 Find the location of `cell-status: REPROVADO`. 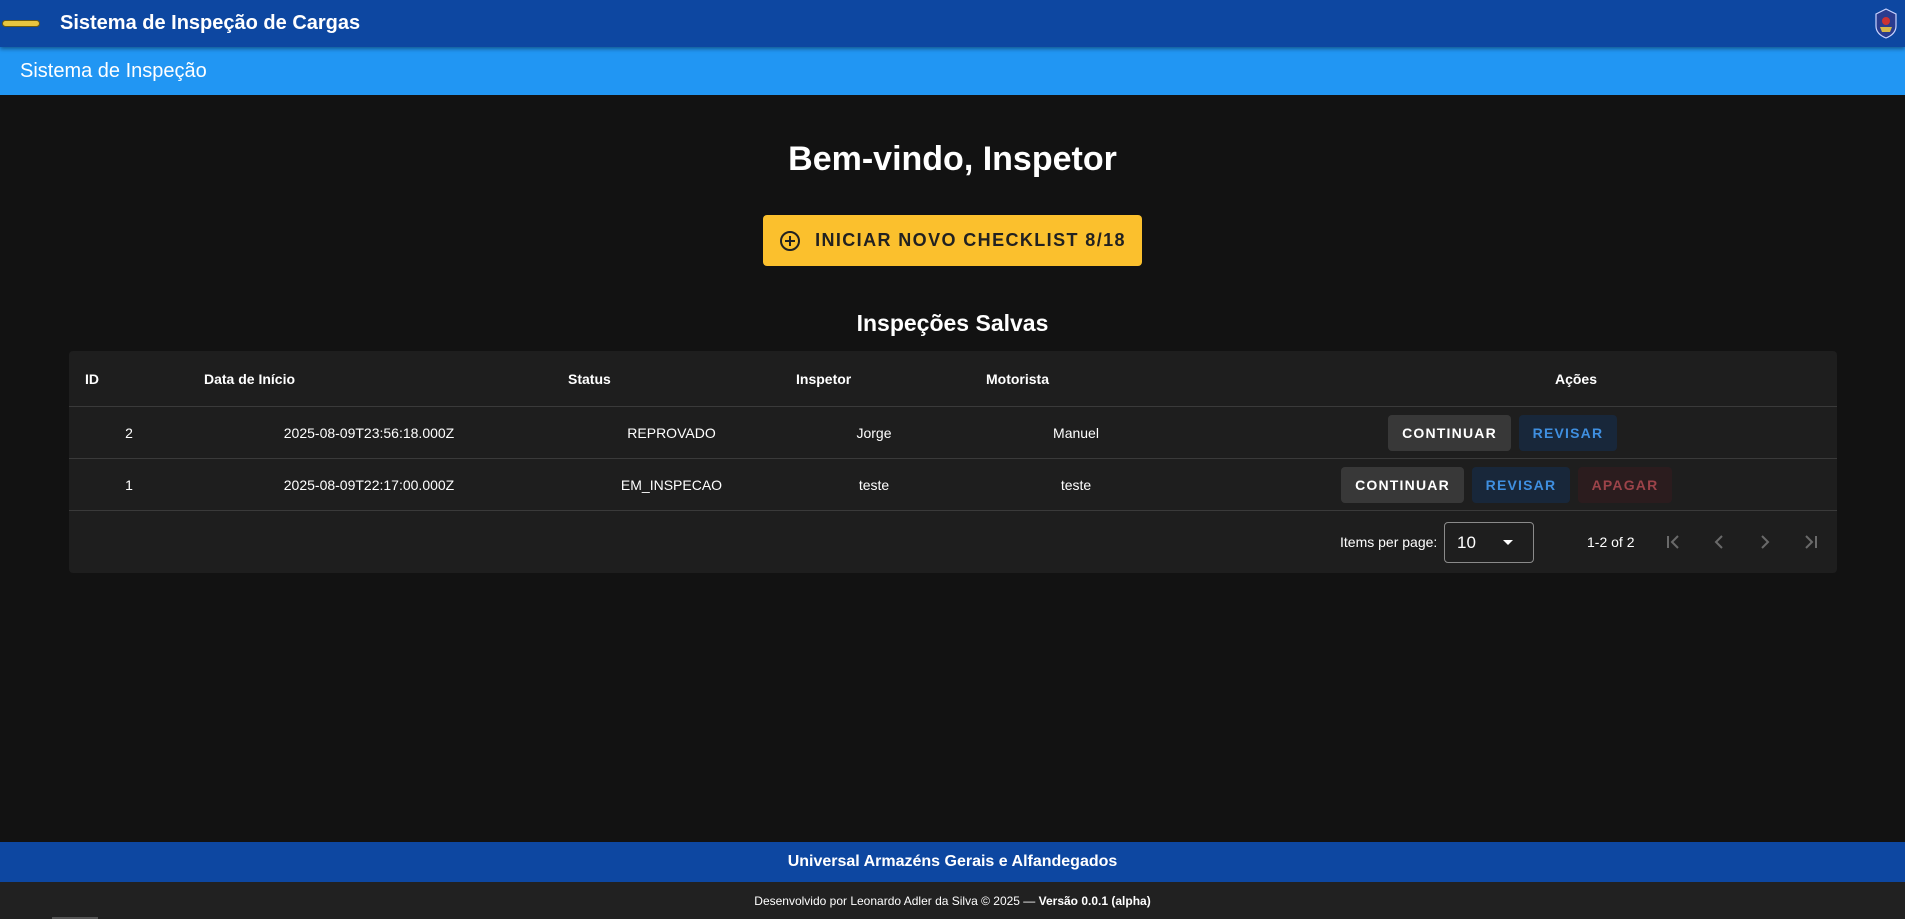

cell-status: REPROVADO is located at coordinates (671, 433).